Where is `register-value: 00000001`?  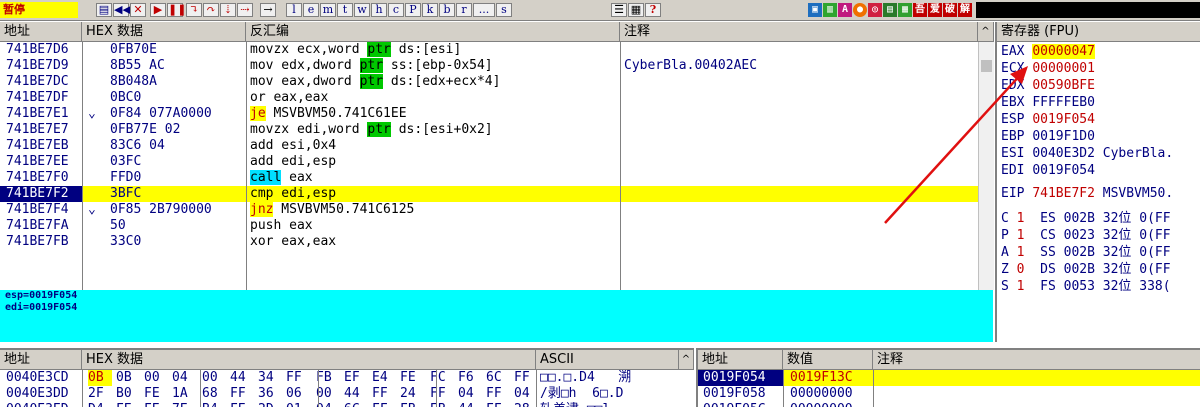
register-value: 00000001 is located at coordinates (1063, 68).